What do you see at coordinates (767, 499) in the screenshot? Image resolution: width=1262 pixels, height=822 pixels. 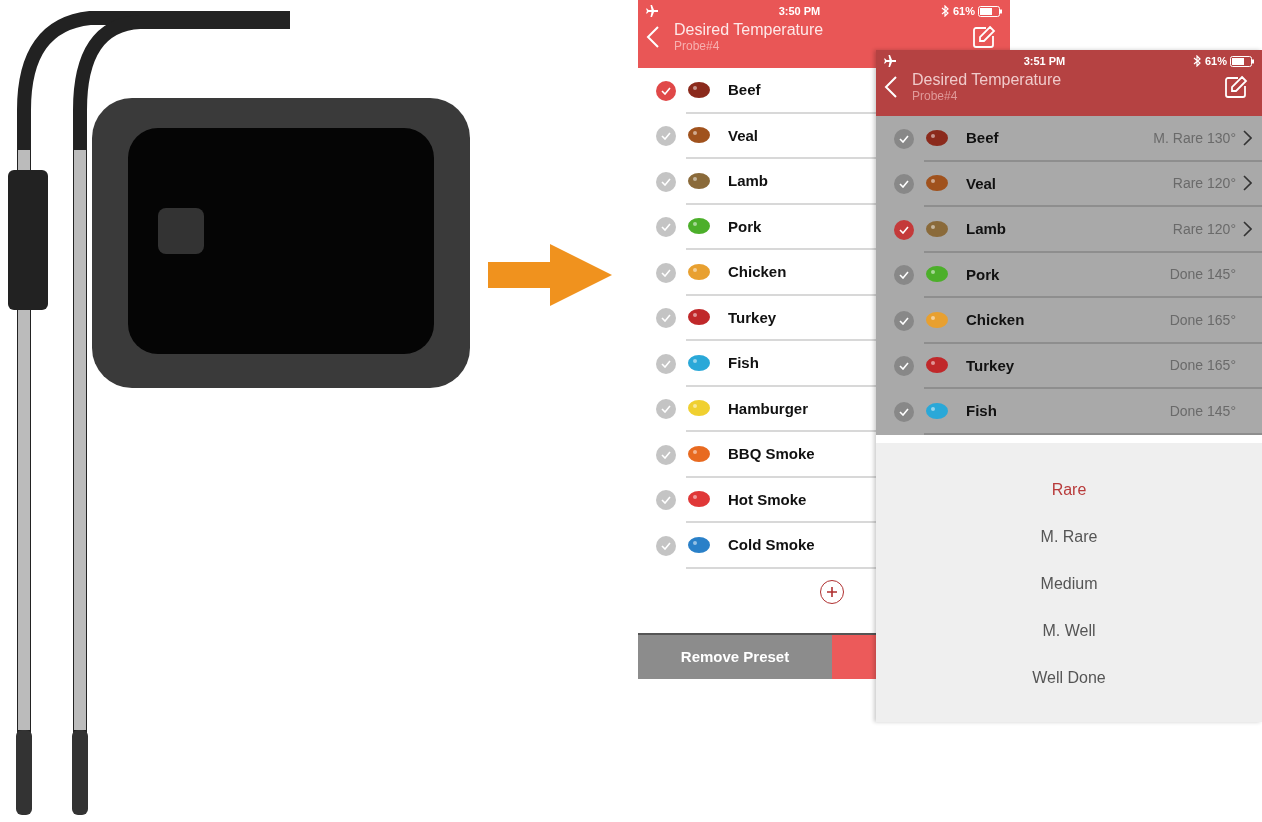 I see `preset-name: Hot Smoke` at bounding box center [767, 499].